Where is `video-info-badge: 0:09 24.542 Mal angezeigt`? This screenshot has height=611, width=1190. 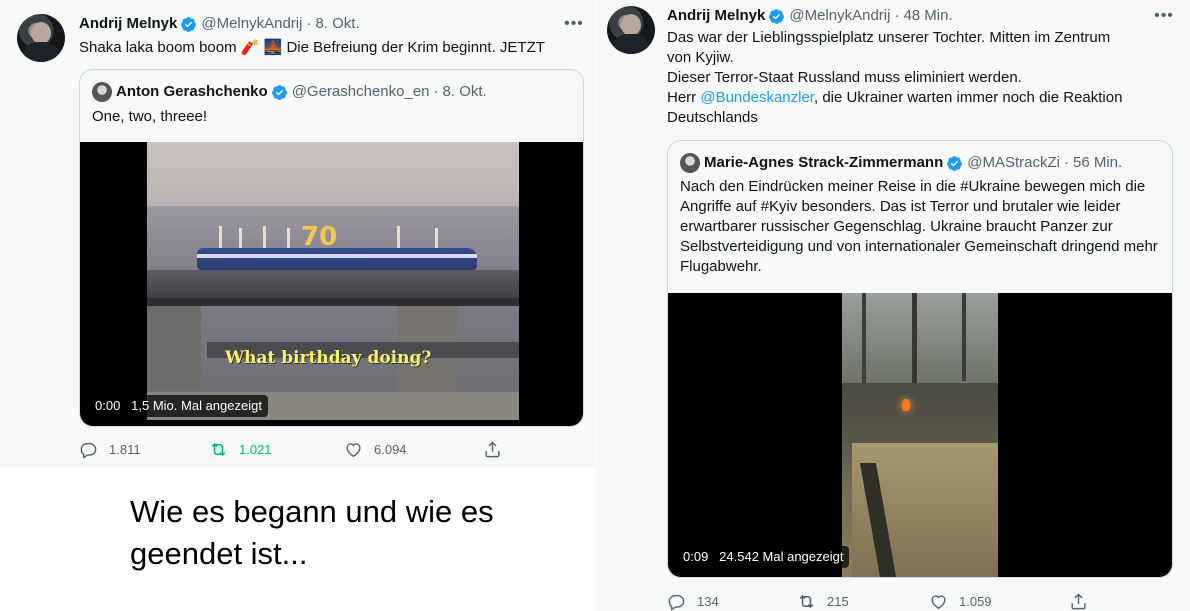 video-info-badge: 0:09 24.542 Mal angezeigt is located at coordinates (763, 557).